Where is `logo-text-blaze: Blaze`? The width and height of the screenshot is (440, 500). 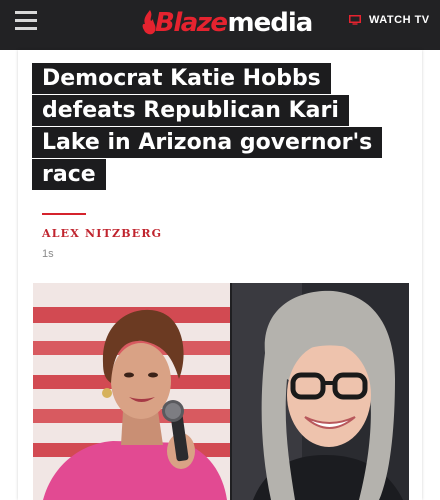 logo-text-blaze: Blaze is located at coordinates (191, 23).